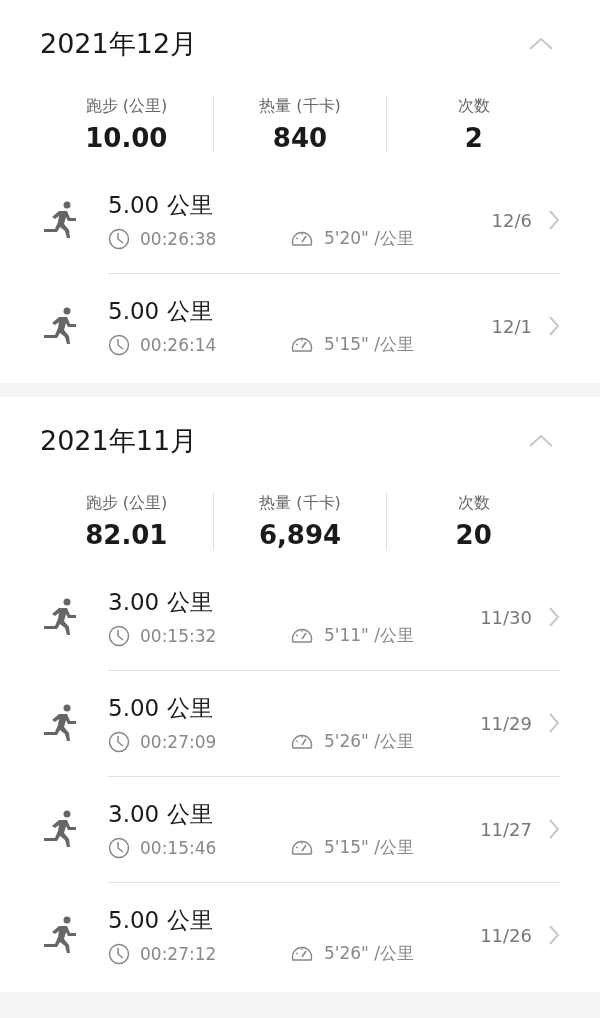 This screenshot has width=600, height=1018. I want to click on duration-text: 00:26:38, so click(179, 238).